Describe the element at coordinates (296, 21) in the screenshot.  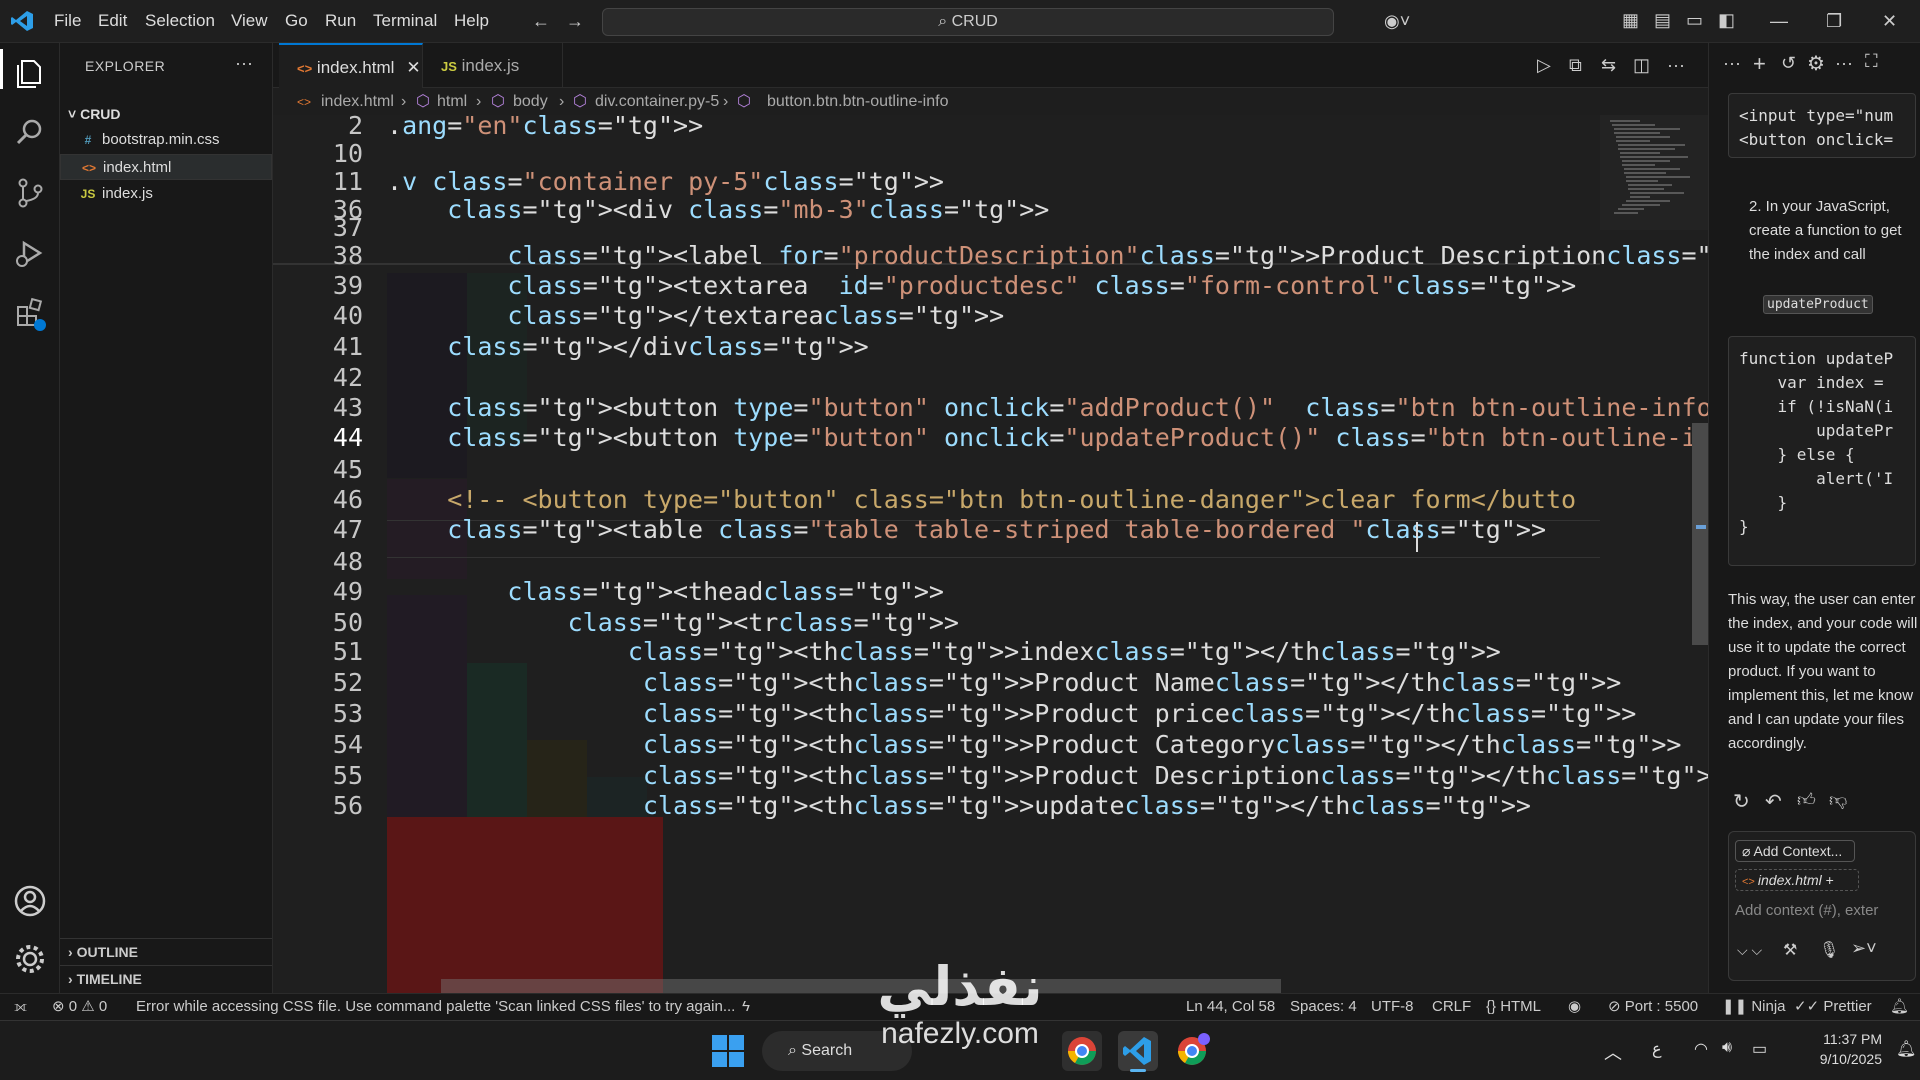
I see `menu-go: Go` at that location.